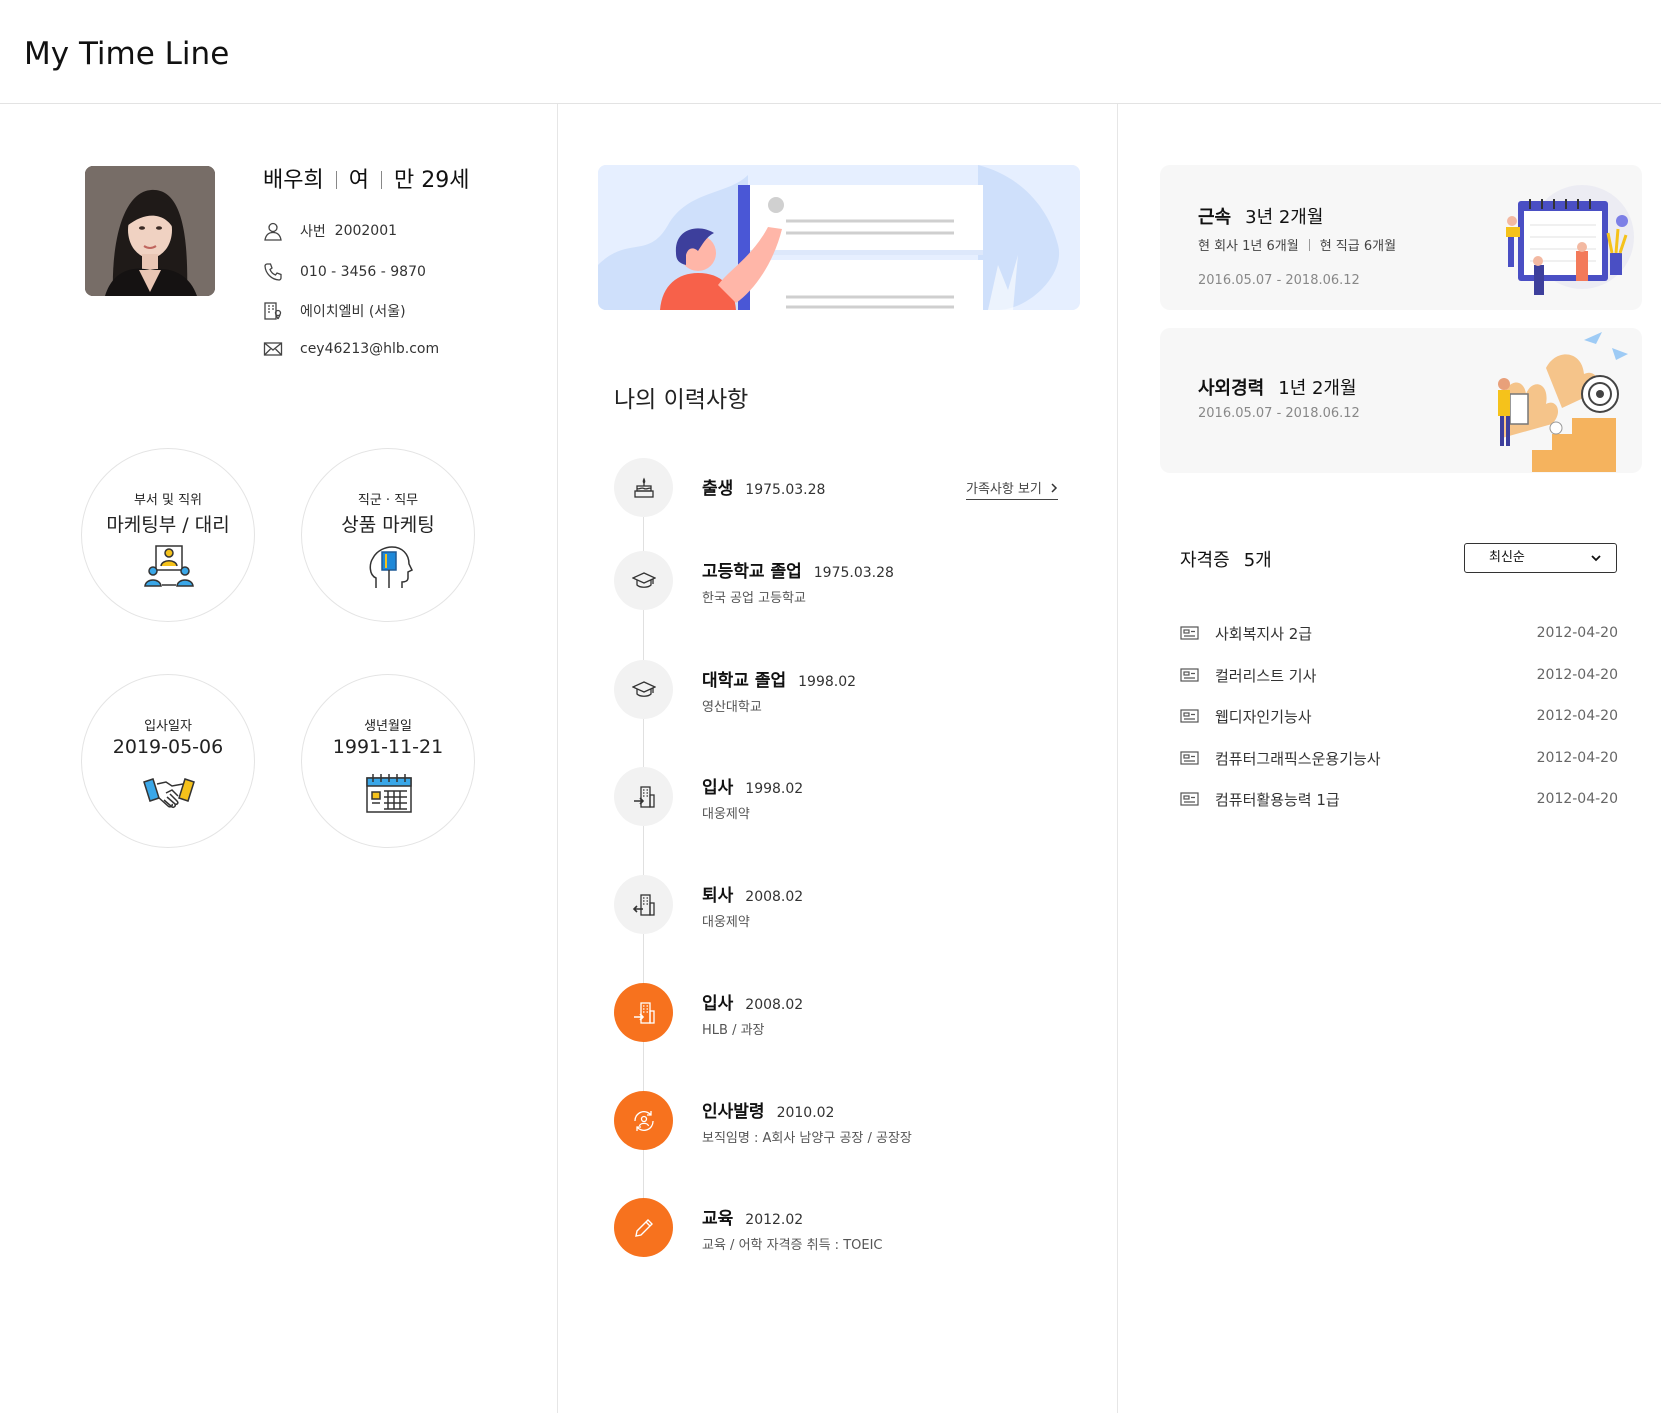 This screenshot has width=1661, height=1413. Describe the element at coordinates (1596, 558) in the screenshot. I see `chevron-down-icon` at that location.